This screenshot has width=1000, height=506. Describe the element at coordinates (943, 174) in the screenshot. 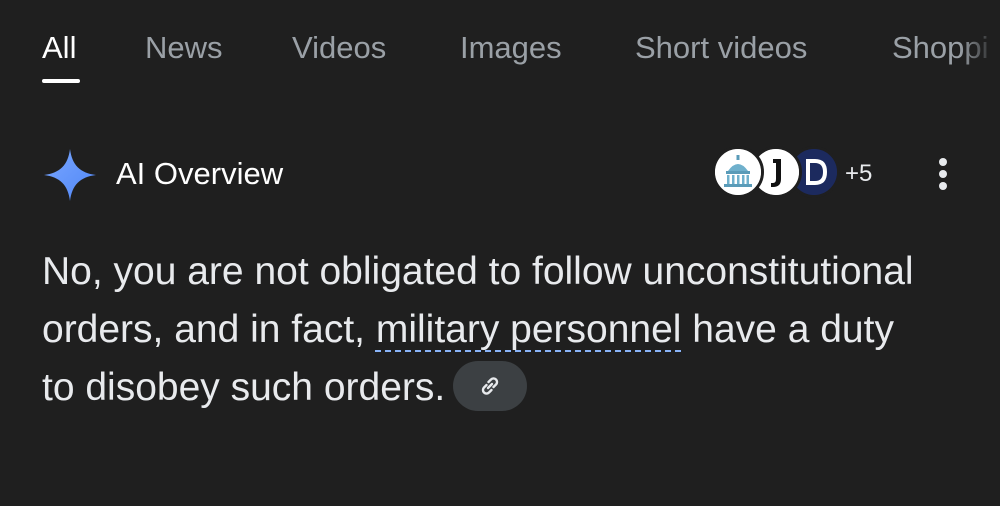

I see `vertical-dots-icon` at that location.